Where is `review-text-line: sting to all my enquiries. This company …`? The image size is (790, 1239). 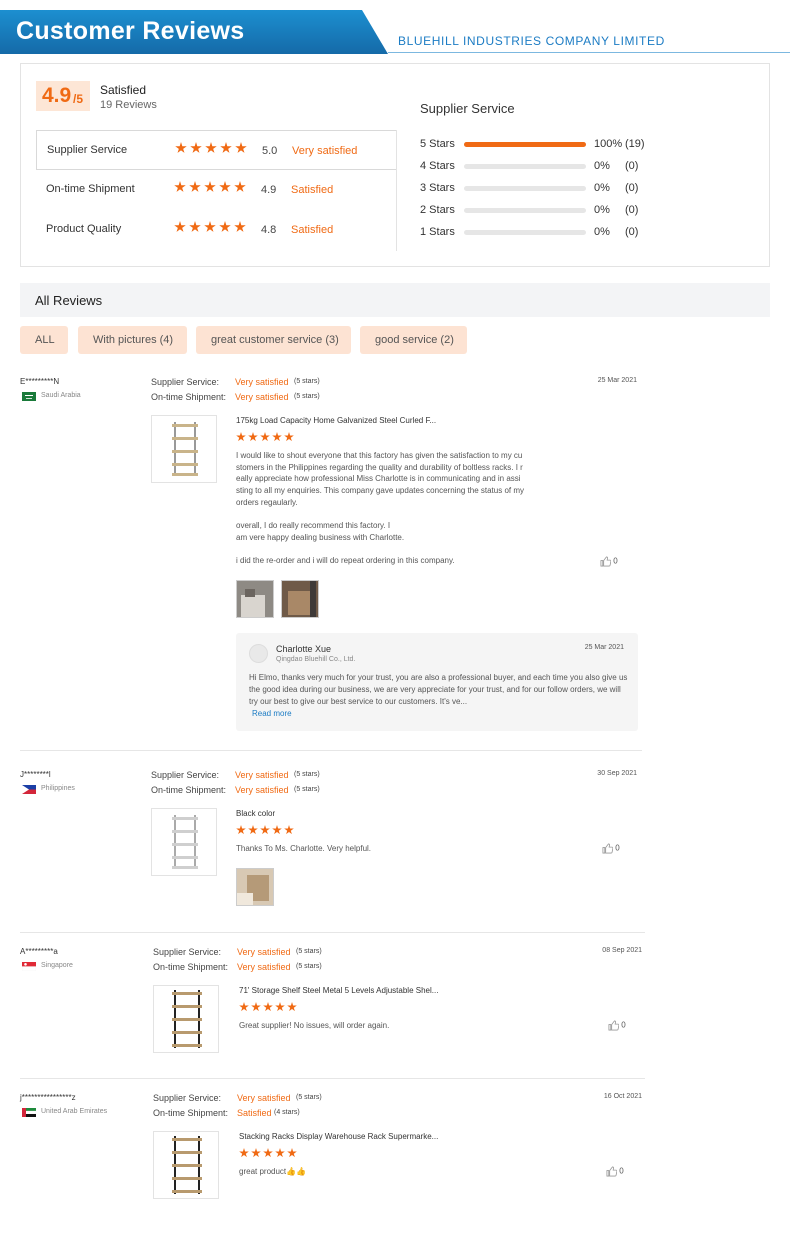
review-text-line: sting to all my enquiries. This company … is located at coordinates (380, 491).